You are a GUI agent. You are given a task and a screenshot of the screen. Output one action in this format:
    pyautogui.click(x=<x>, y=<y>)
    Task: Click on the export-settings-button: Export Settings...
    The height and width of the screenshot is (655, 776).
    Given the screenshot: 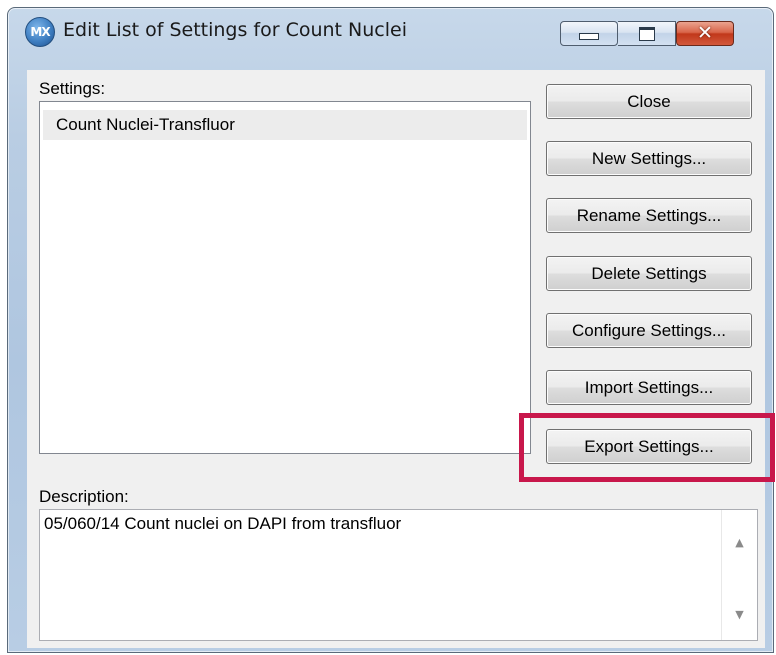 What is the action you would take?
    pyautogui.click(x=649, y=446)
    